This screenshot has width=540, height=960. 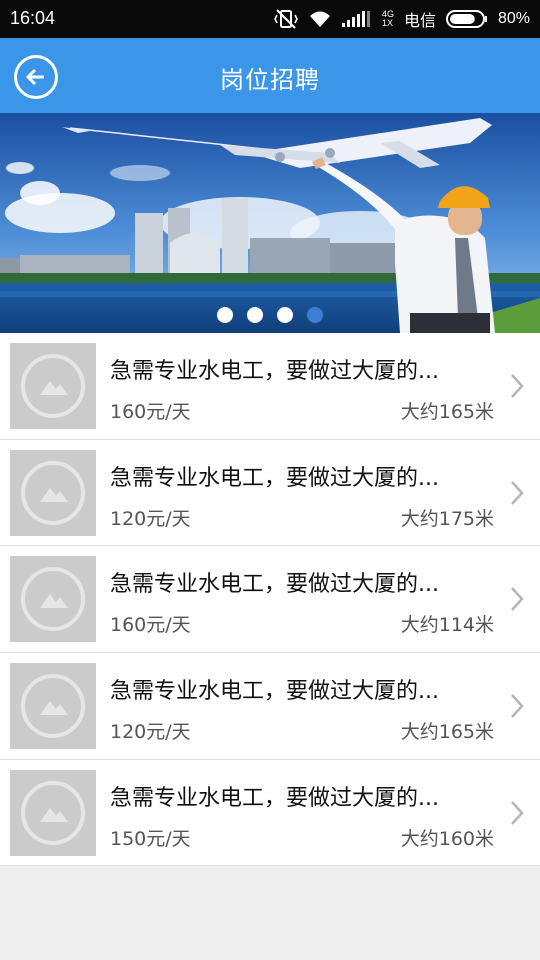 I want to click on battery-icon, so click(x=466, y=19).